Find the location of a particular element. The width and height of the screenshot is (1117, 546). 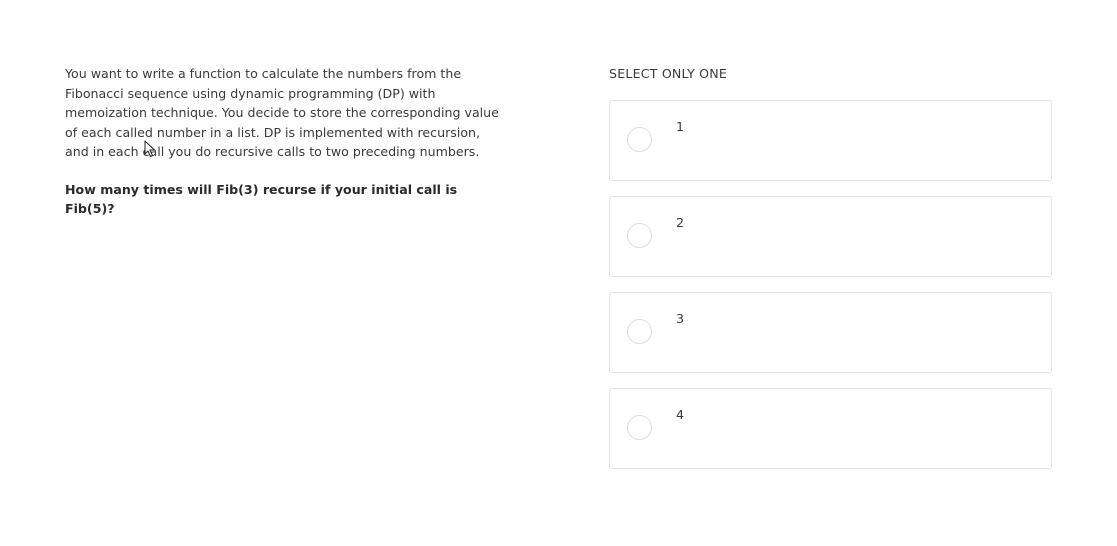

option-label: 2 is located at coordinates (680, 222).